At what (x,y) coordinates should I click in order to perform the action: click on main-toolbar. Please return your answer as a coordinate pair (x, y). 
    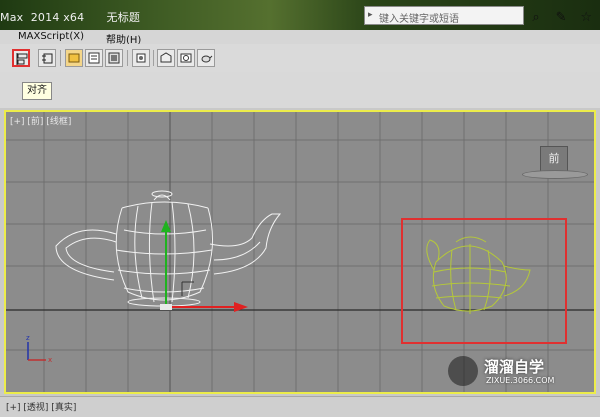
    Looking at the image, I should click on (300, 58).